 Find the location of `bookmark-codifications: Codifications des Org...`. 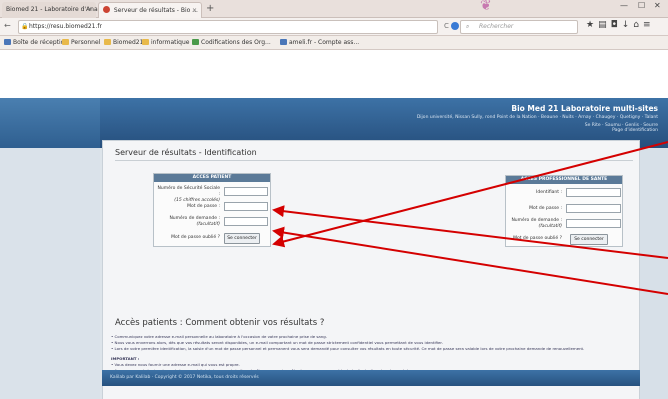

bookmark-codifications: Codifications des Org... is located at coordinates (231, 43).